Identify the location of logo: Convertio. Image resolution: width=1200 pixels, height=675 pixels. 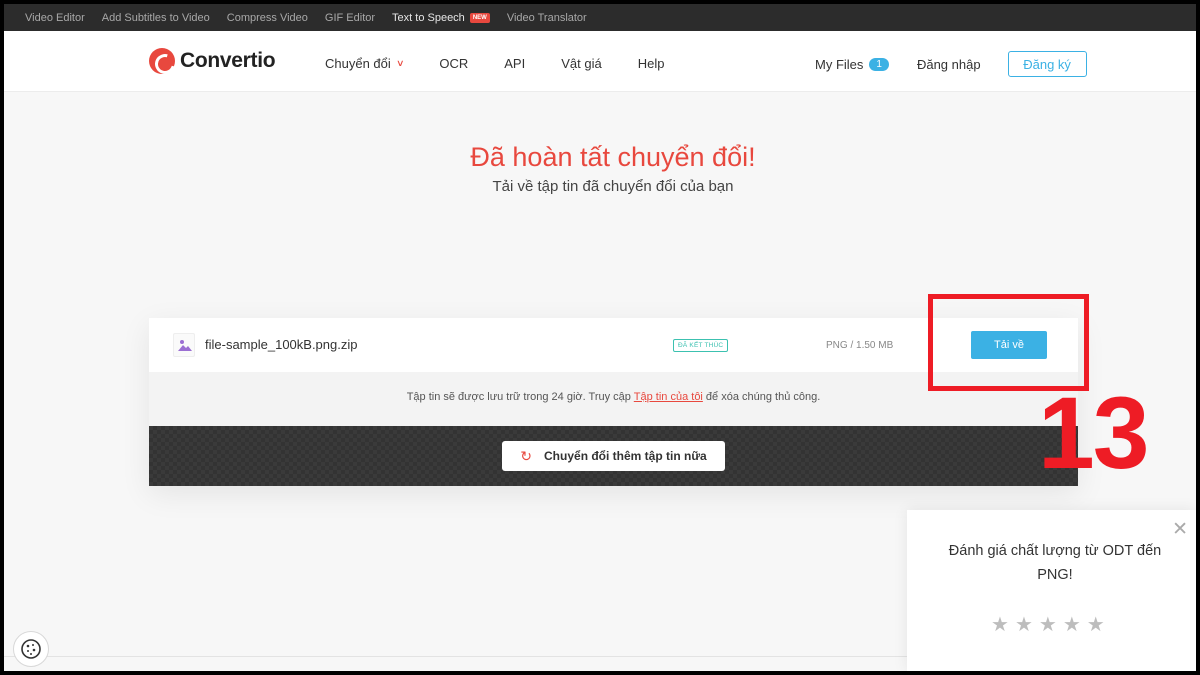
(212, 61).